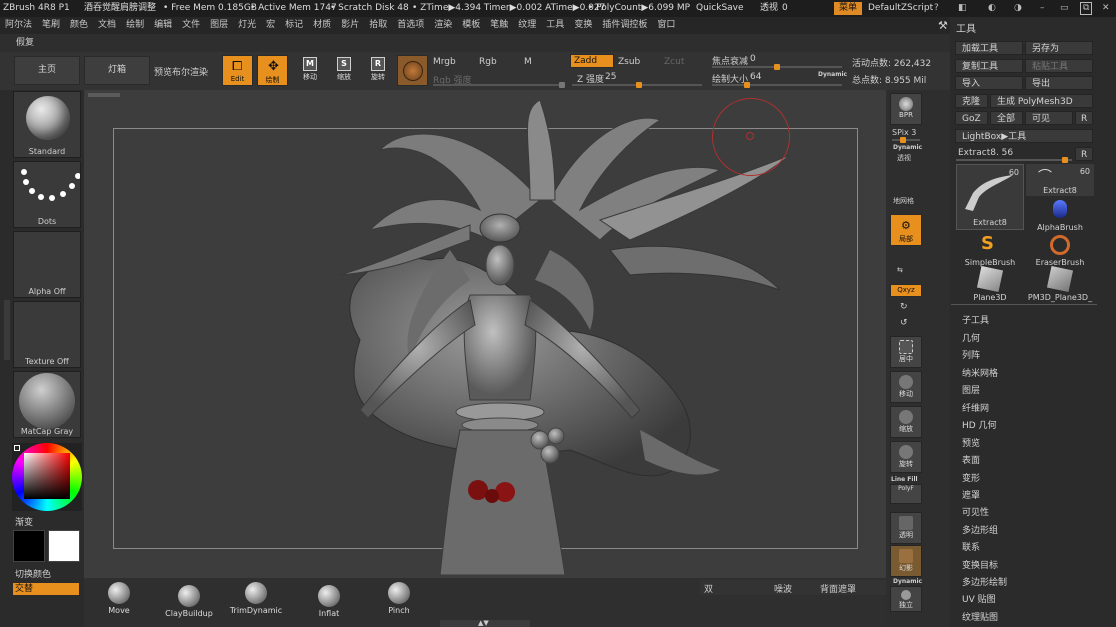 Image resolution: width=1116 pixels, height=627 pixels. What do you see at coordinates (488, 62) in the screenshot?
I see `rgb-toggle: Rgb` at bounding box center [488, 62].